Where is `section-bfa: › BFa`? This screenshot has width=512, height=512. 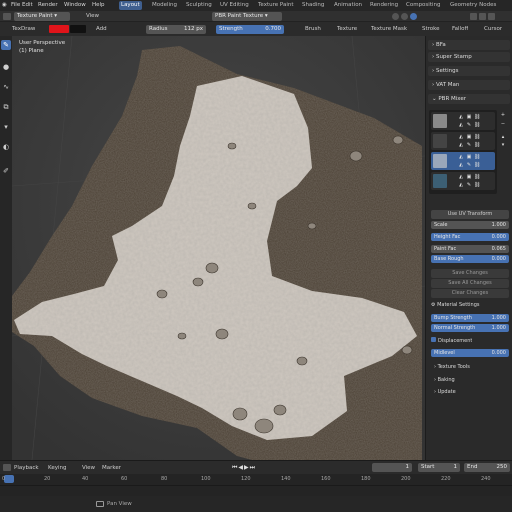
section-bfa: › BFa is located at coordinates (469, 45).